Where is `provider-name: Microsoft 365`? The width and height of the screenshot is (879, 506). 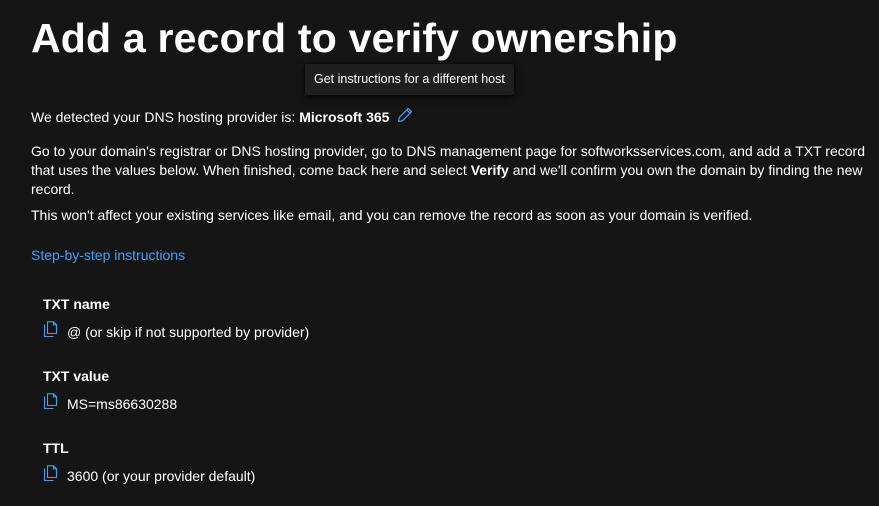
provider-name: Microsoft 365 is located at coordinates (344, 117).